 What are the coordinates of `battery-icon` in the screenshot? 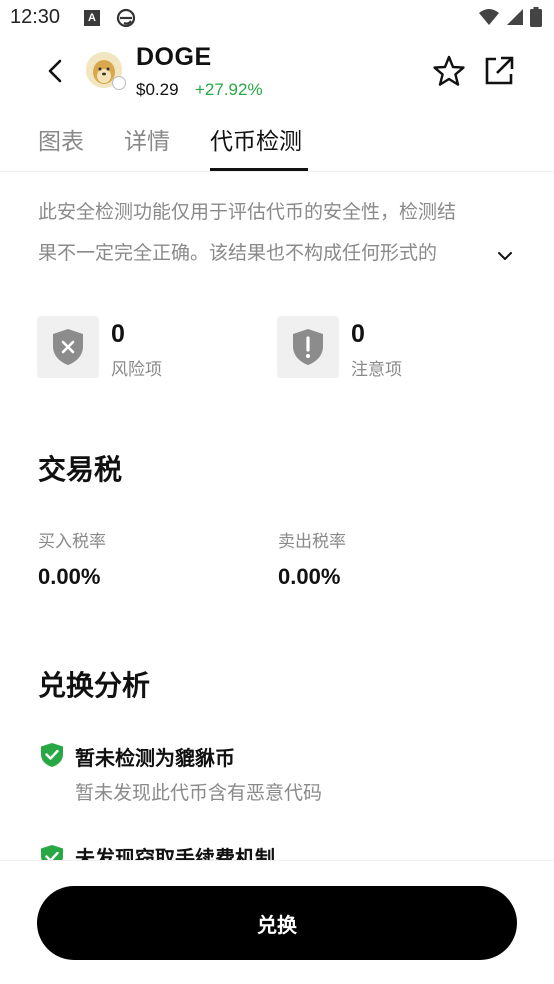 It's located at (536, 19).